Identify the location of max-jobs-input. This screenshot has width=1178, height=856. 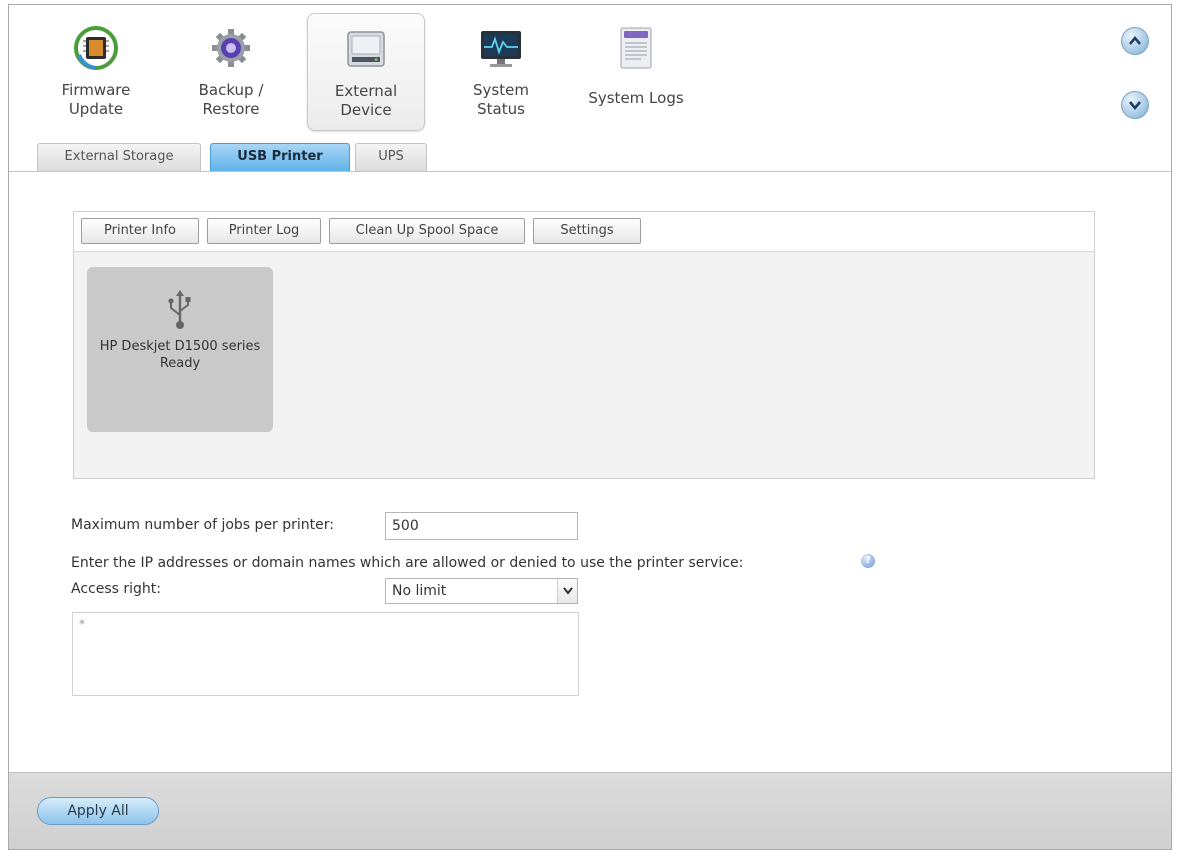
(481, 526).